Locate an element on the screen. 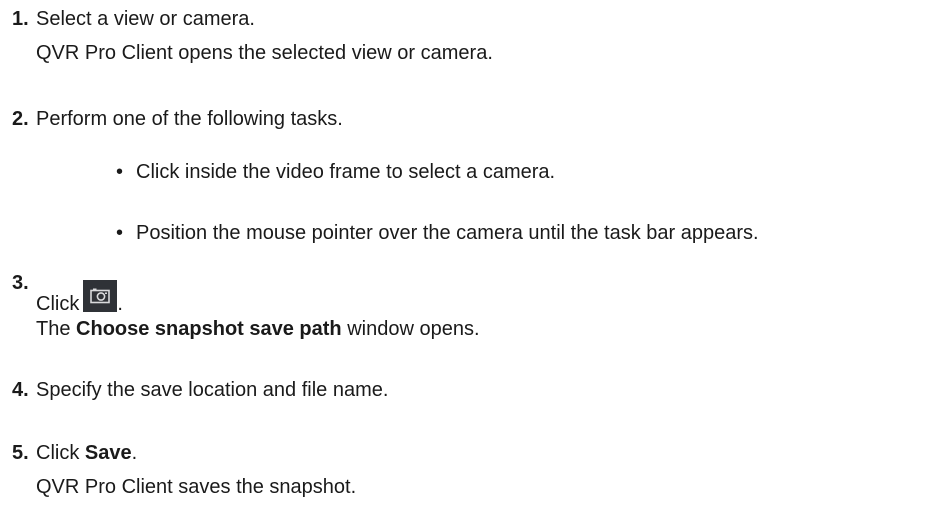  result-pre: The is located at coordinates (56, 329).